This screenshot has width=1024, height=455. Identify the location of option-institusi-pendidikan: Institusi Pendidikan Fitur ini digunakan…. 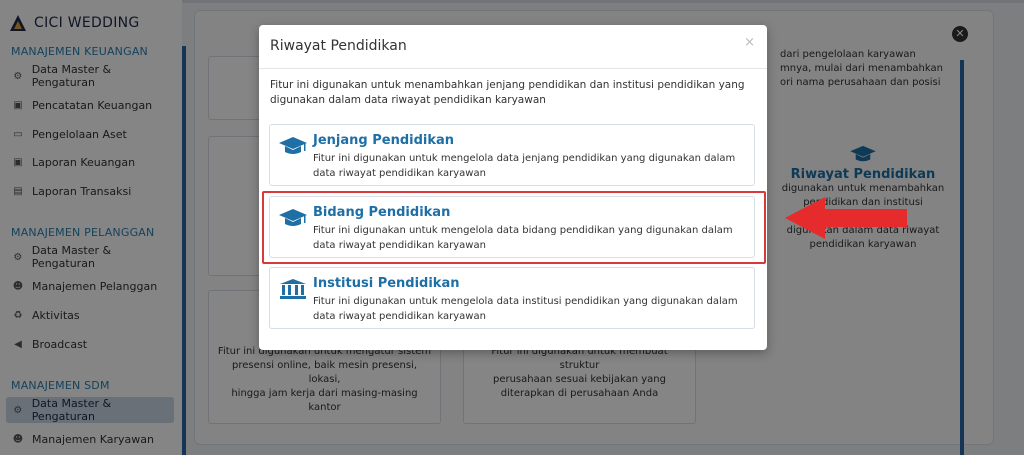
(512, 298).